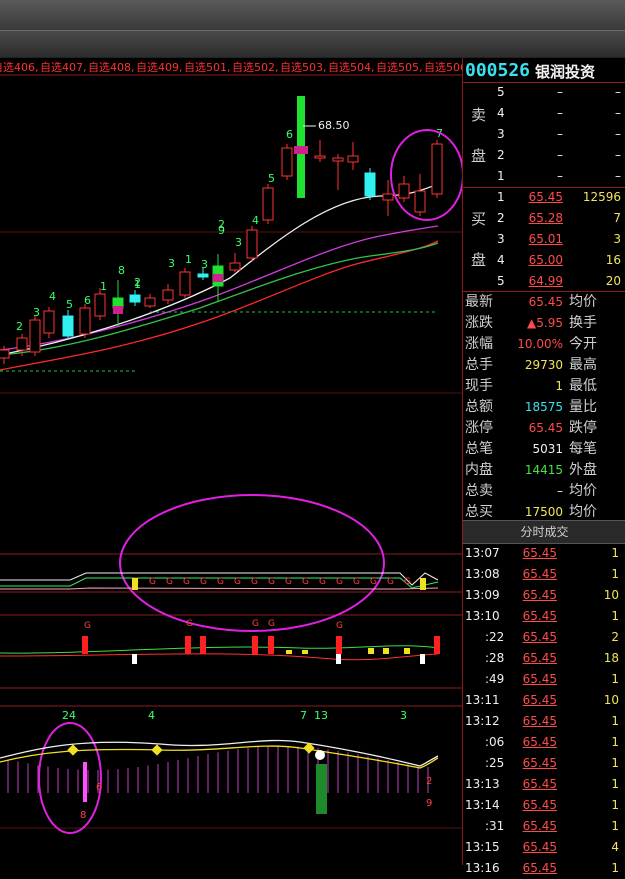 This screenshot has width=625, height=879. What do you see at coordinates (596, 637) in the screenshot?
I see `tick-volume: 2` at bounding box center [596, 637].